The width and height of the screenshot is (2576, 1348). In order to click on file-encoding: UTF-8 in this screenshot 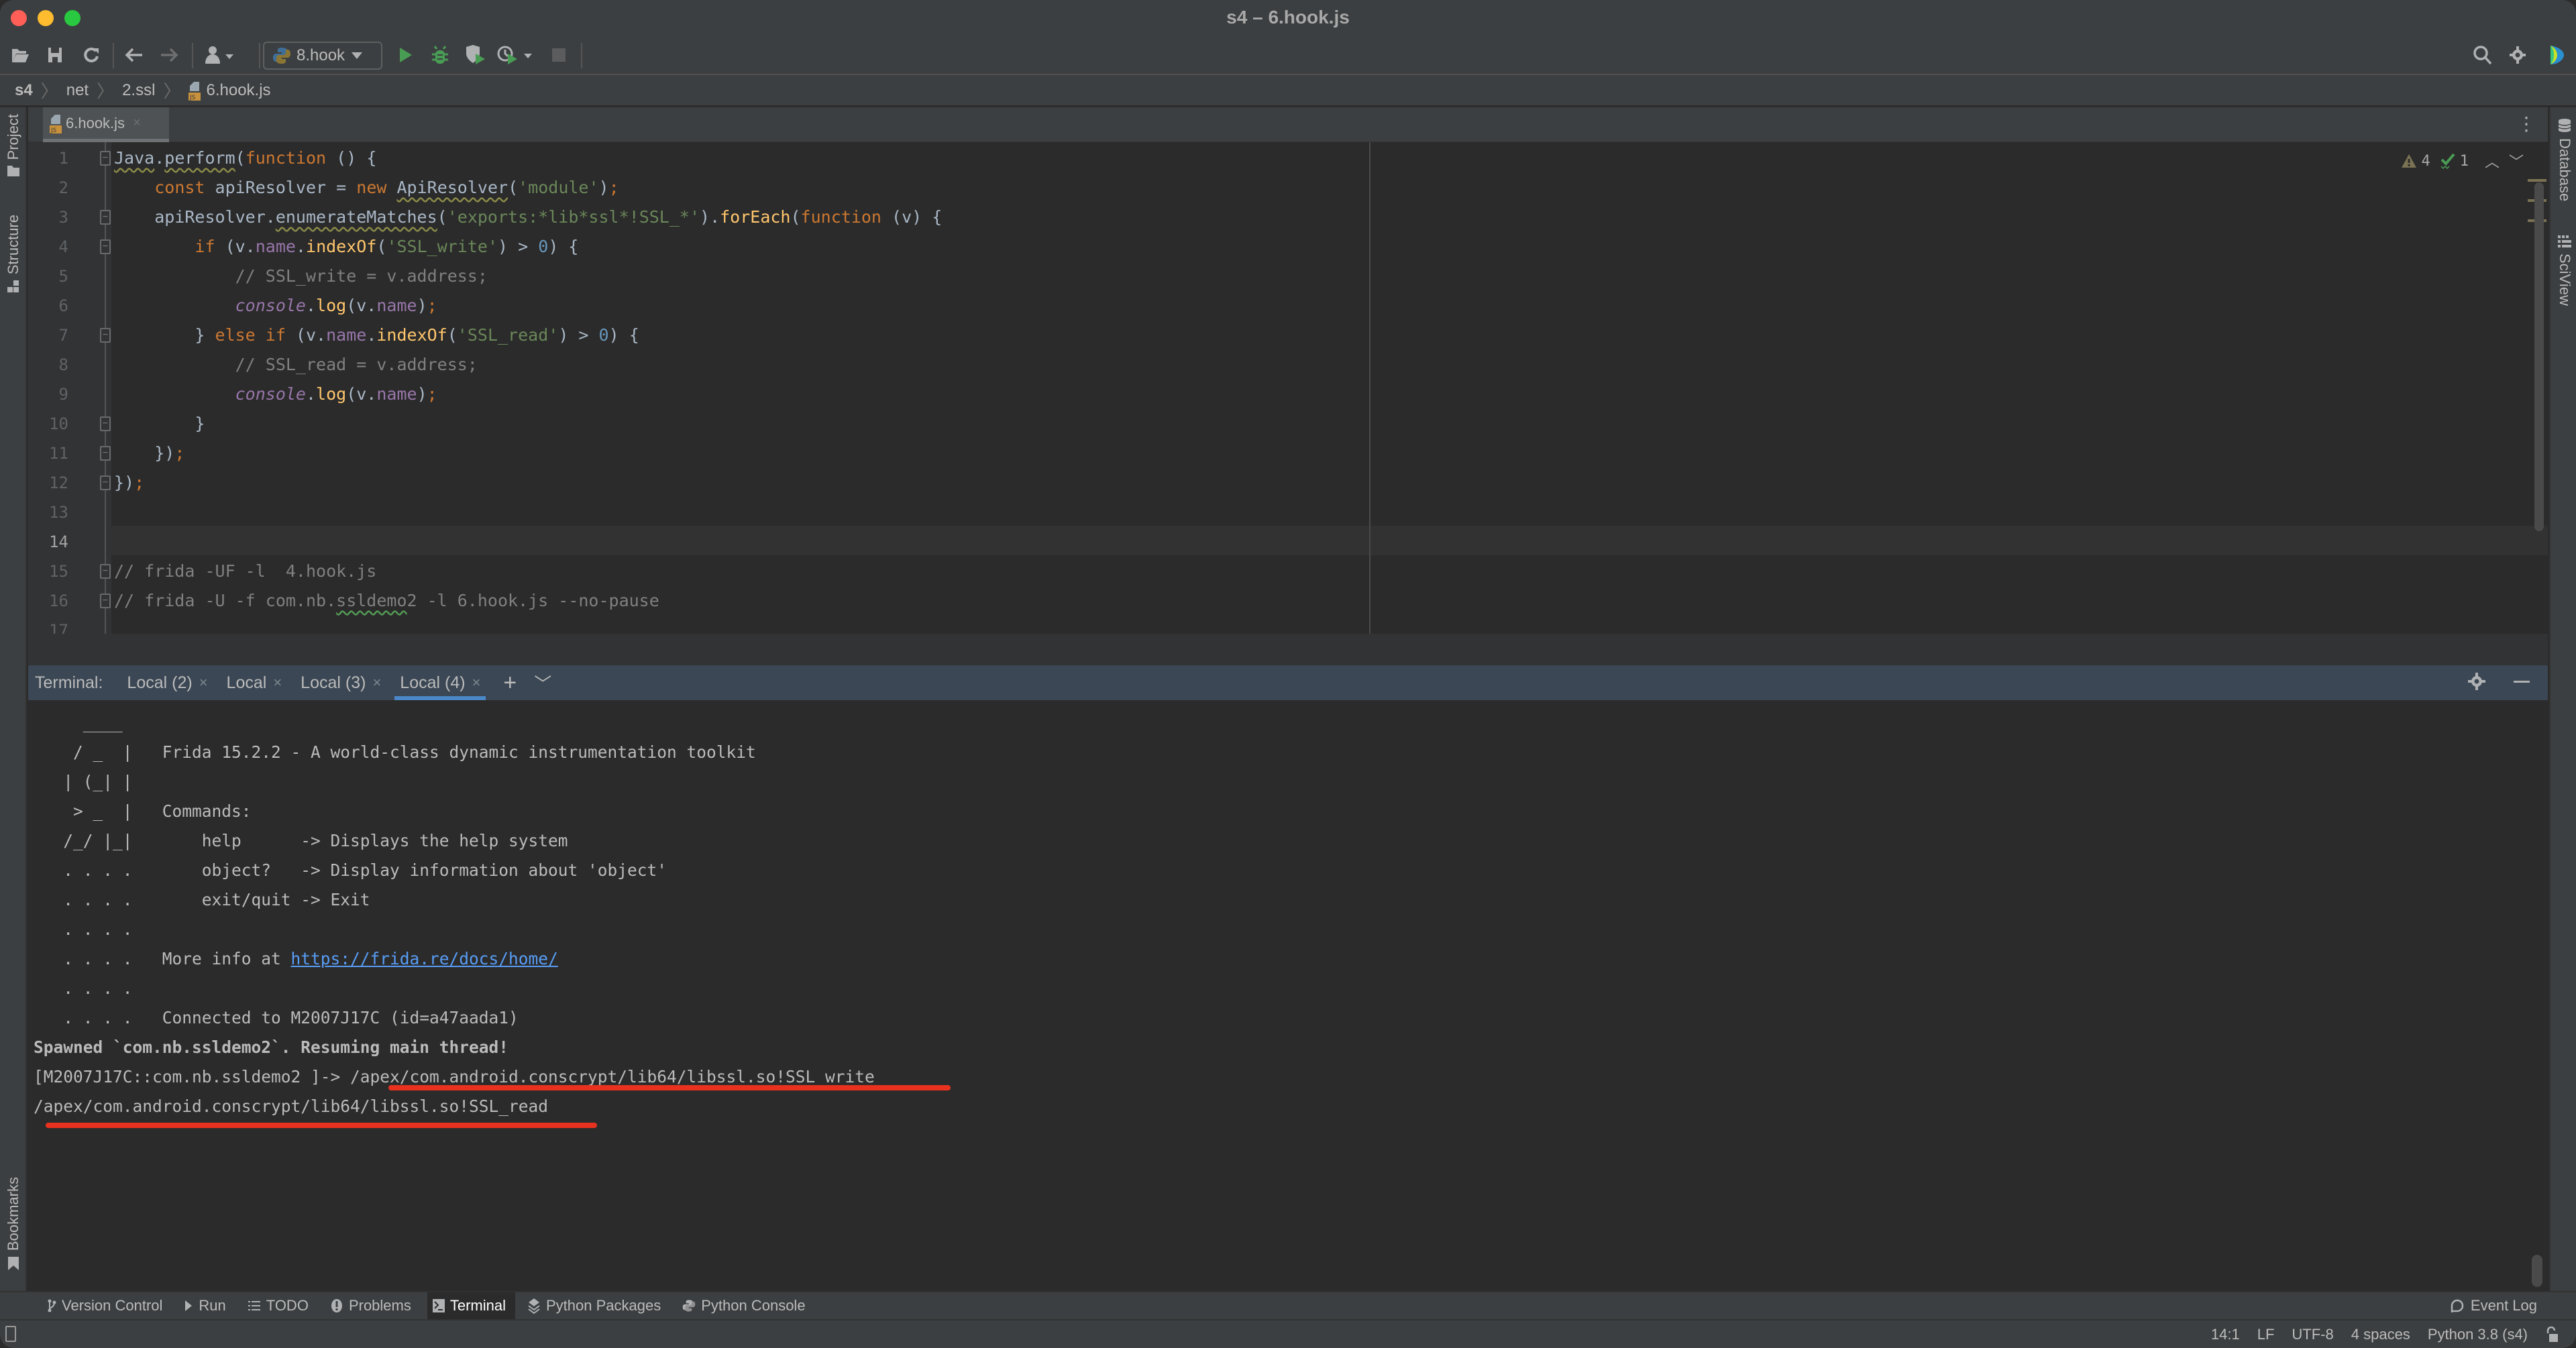, I will do `click(2312, 1334)`.